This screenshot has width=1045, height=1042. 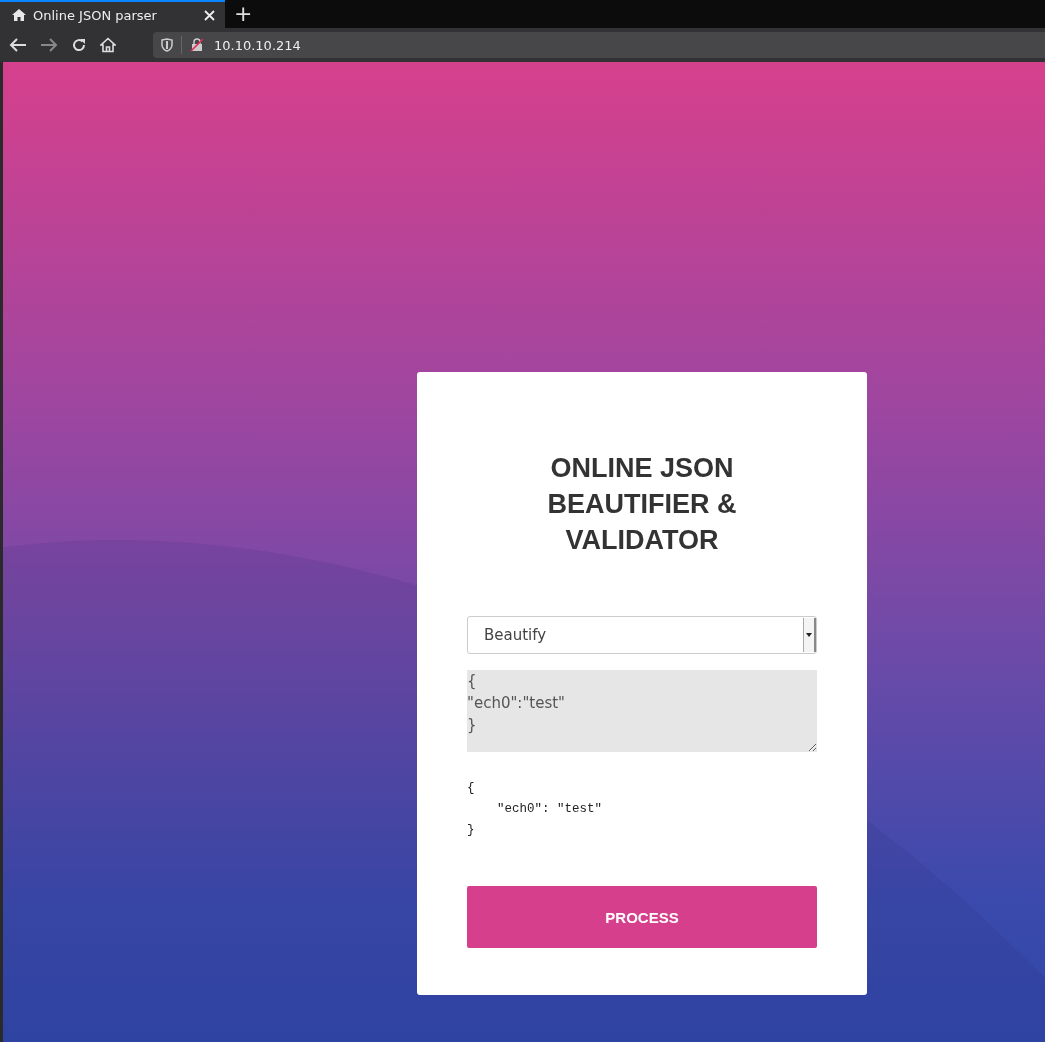 I want to click on reload-icon, so click(x=79, y=45).